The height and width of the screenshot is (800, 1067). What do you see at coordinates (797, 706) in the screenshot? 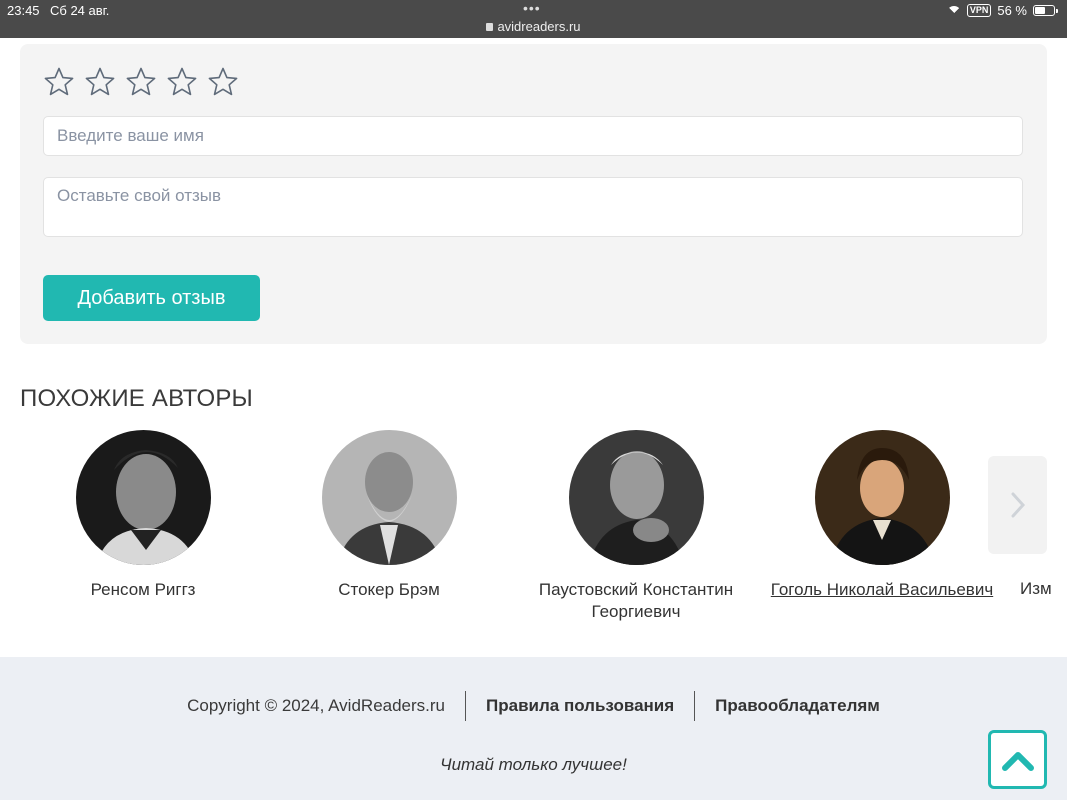
I see `rights-holders-link: Правообладателям` at bounding box center [797, 706].